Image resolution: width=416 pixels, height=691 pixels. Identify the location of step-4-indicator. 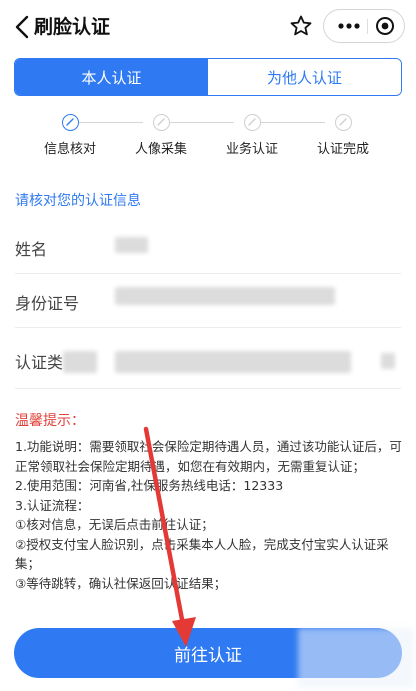
(343, 122).